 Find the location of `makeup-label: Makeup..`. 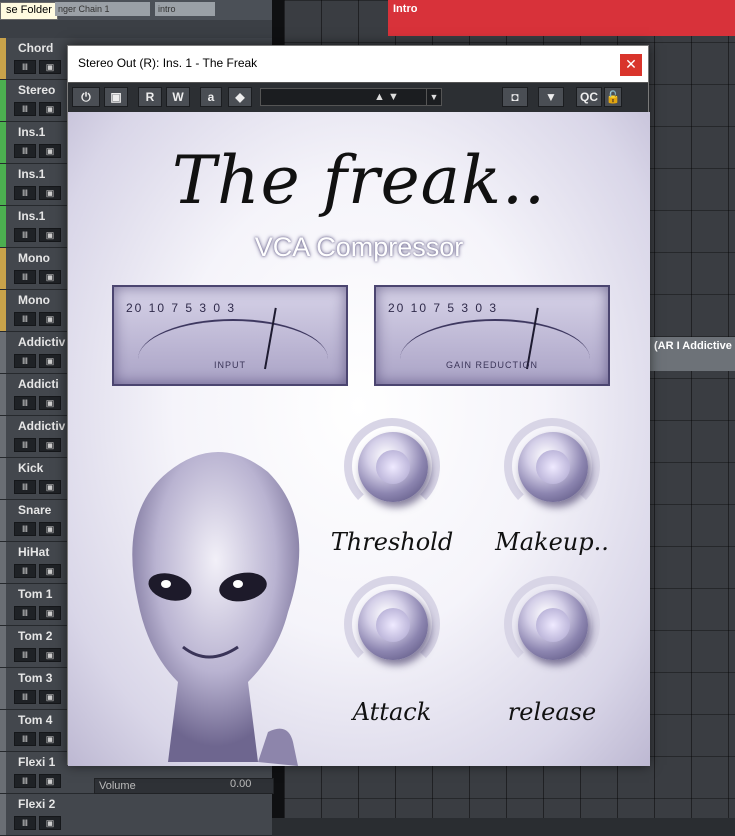

makeup-label: Makeup.. is located at coordinates (552, 542).